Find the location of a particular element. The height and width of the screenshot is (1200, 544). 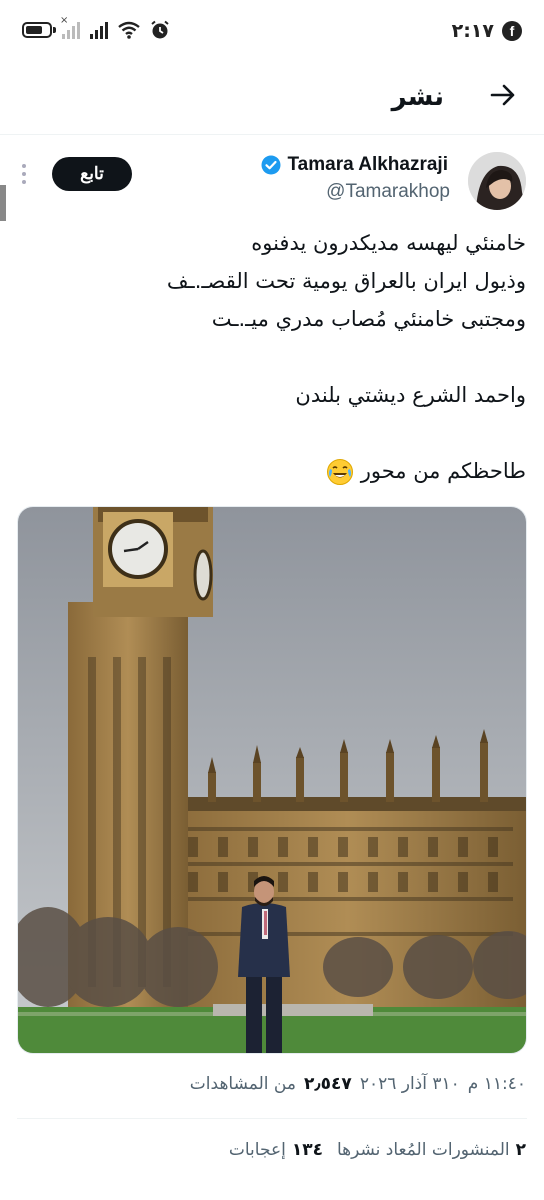

status-time: ٢:١٧ is located at coordinates (472, 31).